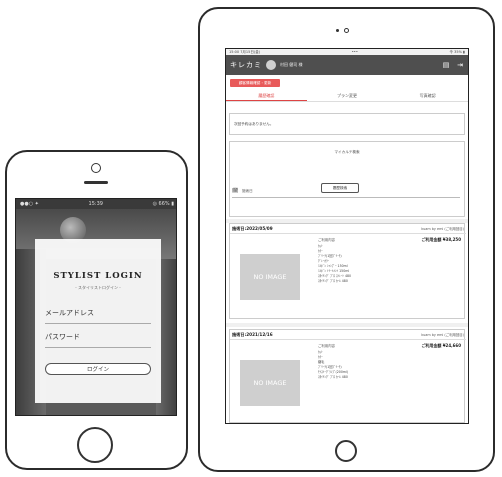 This screenshot has height=477, width=502. Describe the element at coordinates (340, 188) in the screenshot. I see `history-search-button: 履歴検索` at that location.